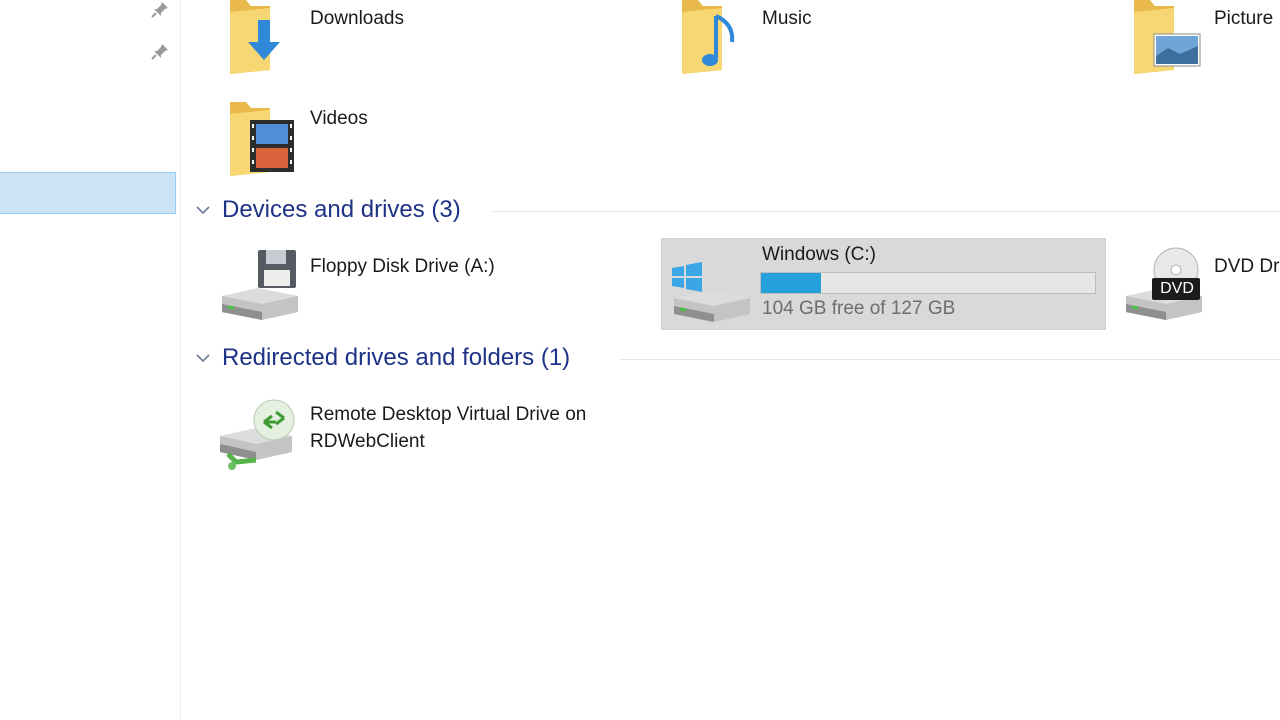 Image resolution: width=1280 pixels, height=720 pixels. I want to click on downloads-folder-icon, so click(264, 37).